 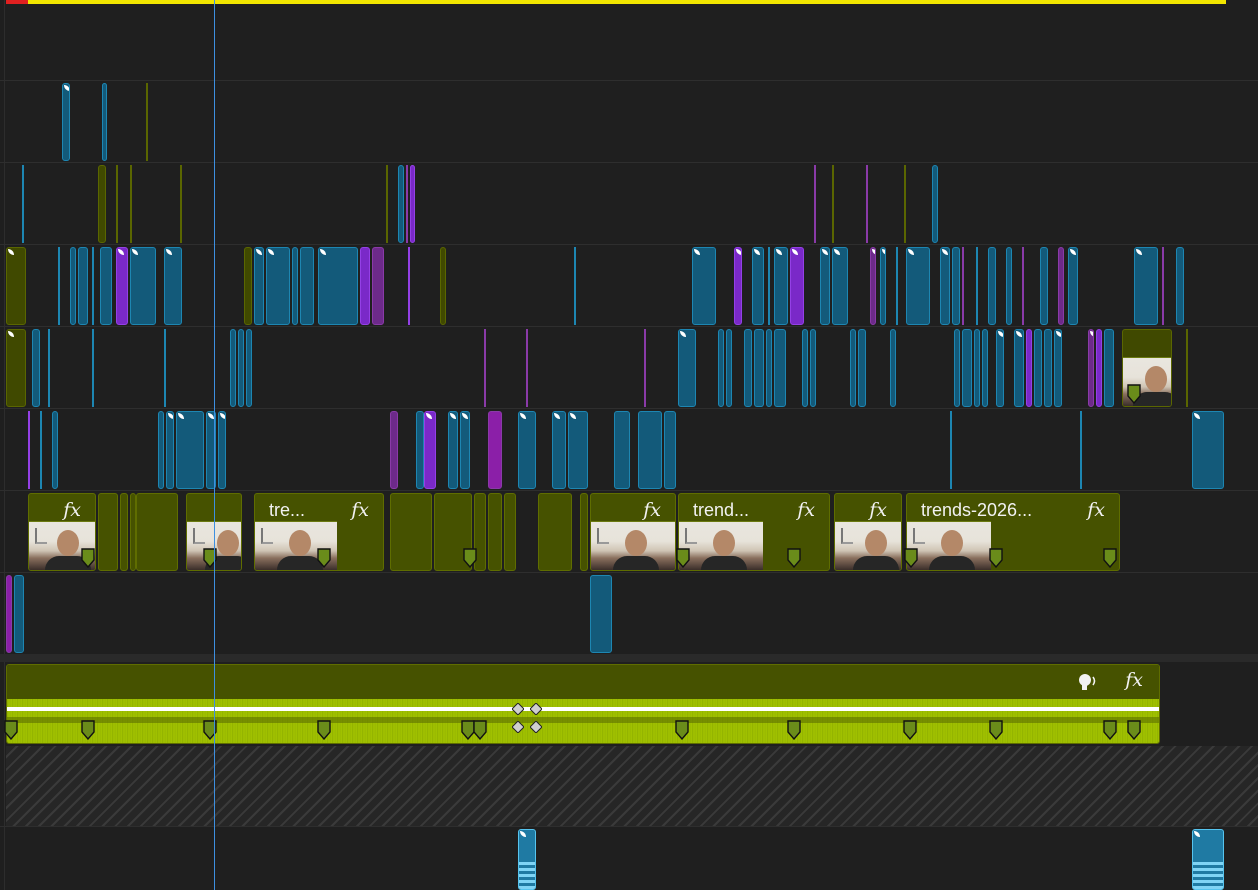 I want to click on in-marker, so click(x=17, y=2).